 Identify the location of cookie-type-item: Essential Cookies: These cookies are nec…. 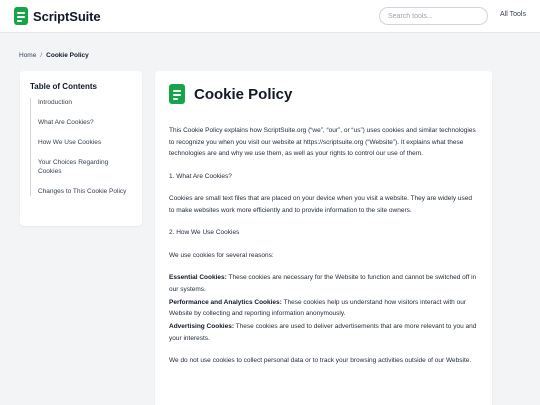
(323, 283).